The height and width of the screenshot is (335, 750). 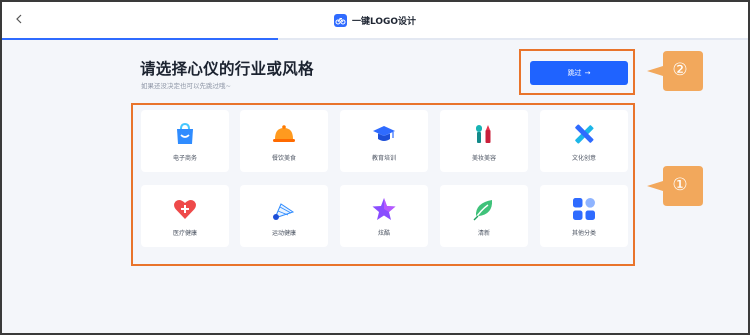 I want to click on category-card-ecommerce: 电子商务, so click(x=185, y=141).